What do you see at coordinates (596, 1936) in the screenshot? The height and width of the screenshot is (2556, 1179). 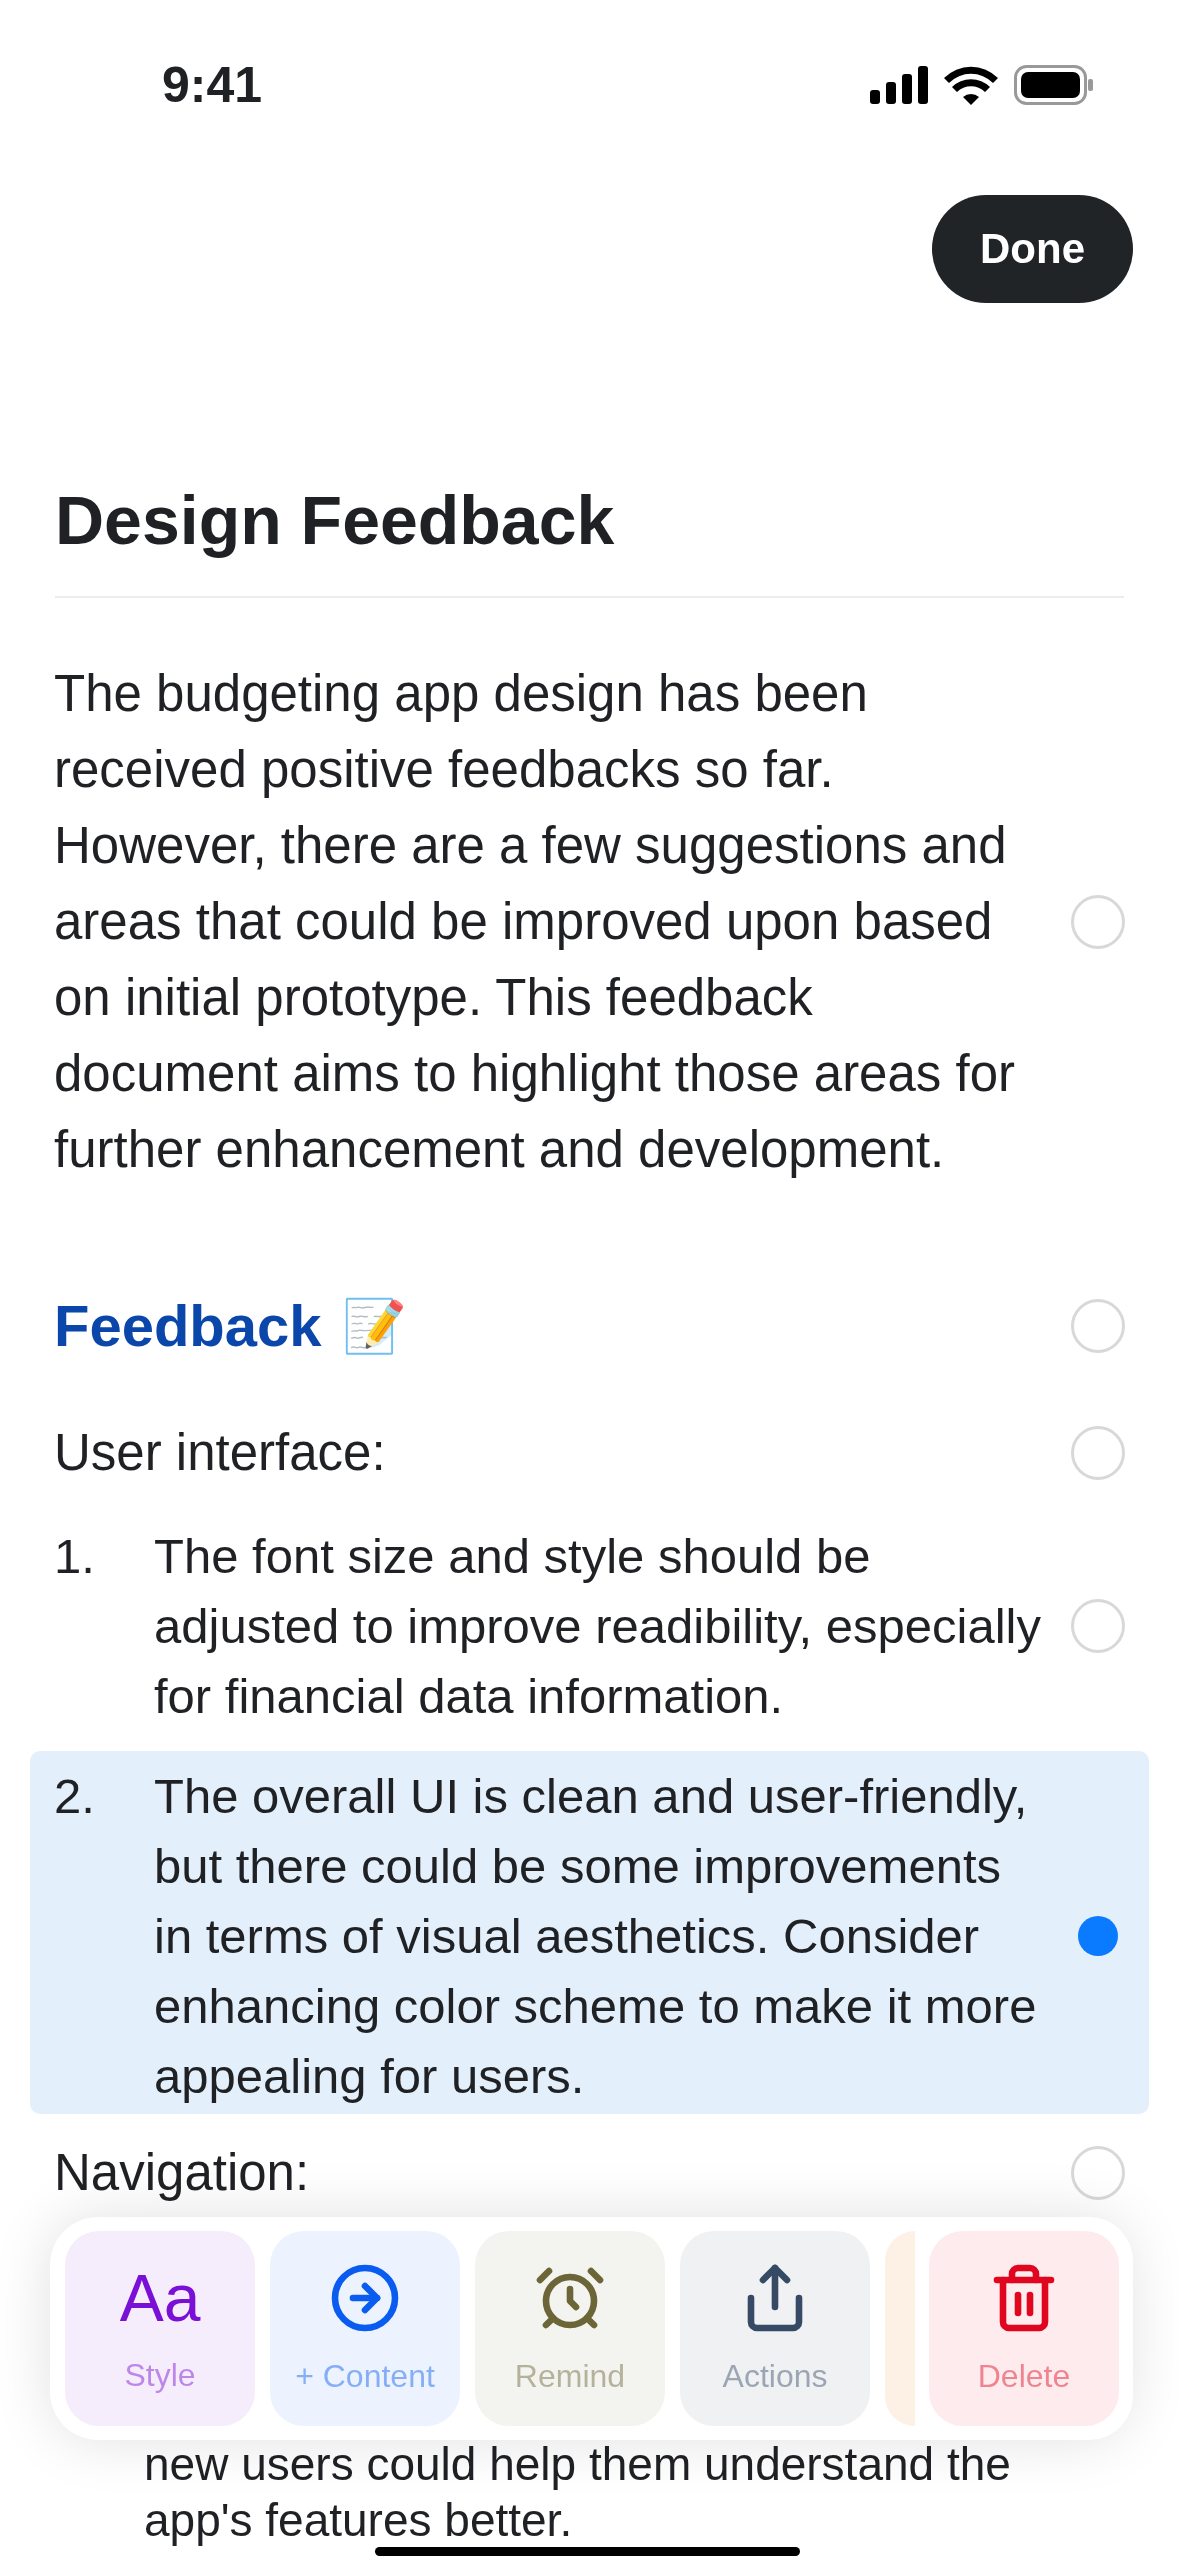 I see `list-item-text: The overall UI is clean and user-friendly, but there could be some improvements in terms of visual aesthetics. Consider enhancing color scheme to make it more appealing for users.` at bounding box center [596, 1936].